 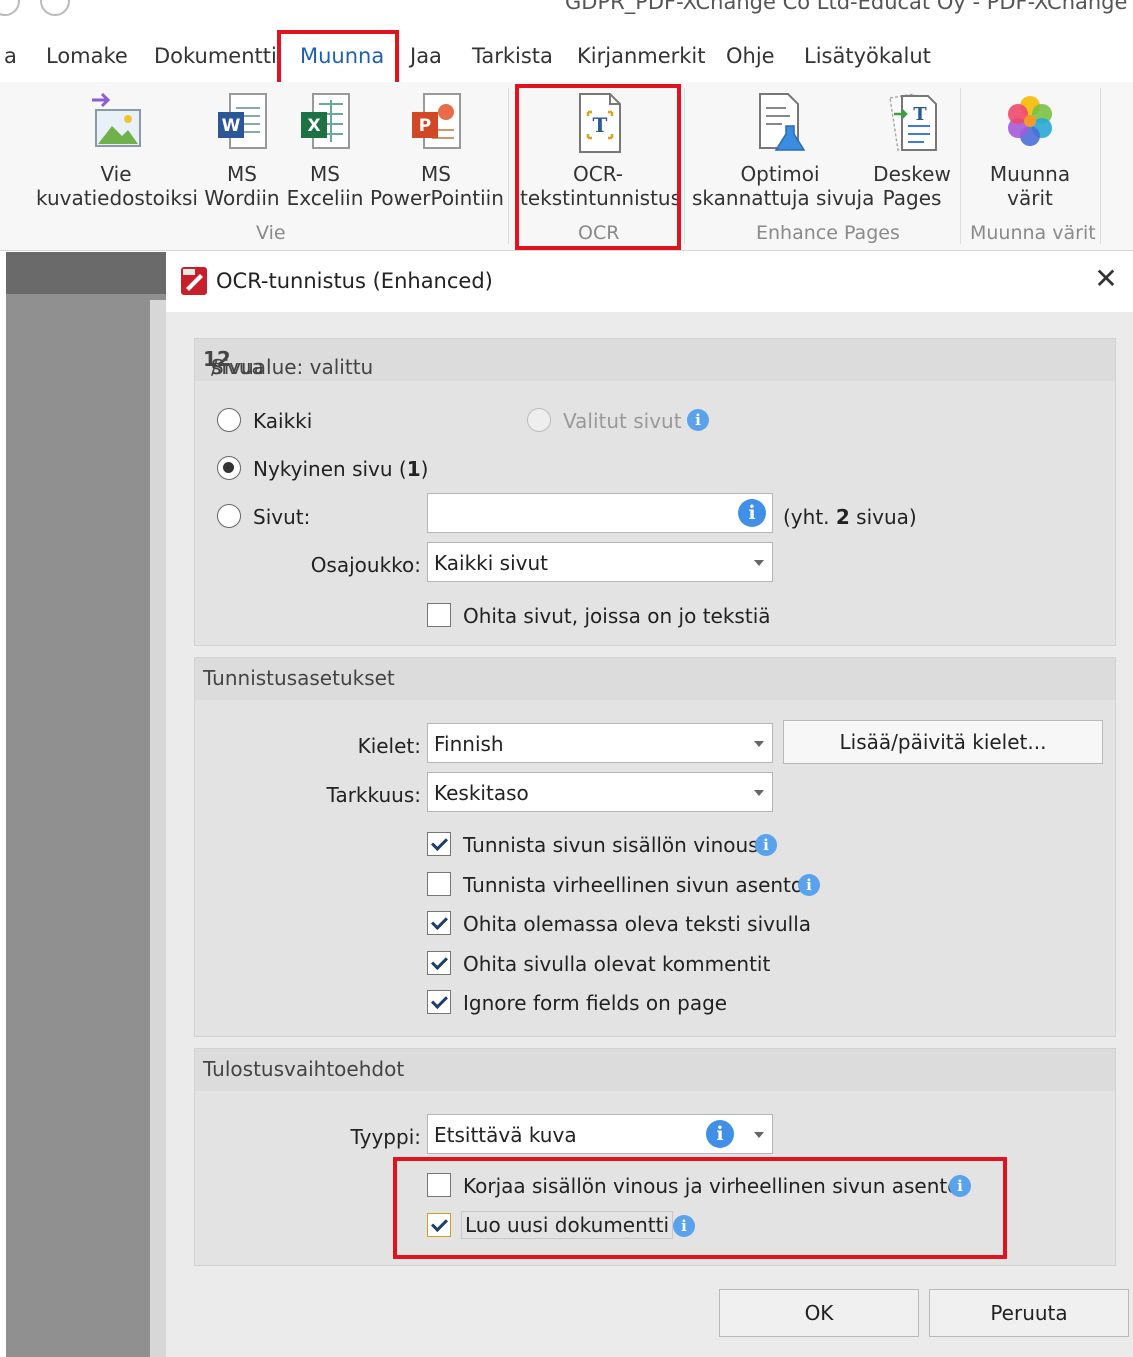 What do you see at coordinates (158, 828) in the screenshot?
I see `document-page-edge` at bounding box center [158, 828].